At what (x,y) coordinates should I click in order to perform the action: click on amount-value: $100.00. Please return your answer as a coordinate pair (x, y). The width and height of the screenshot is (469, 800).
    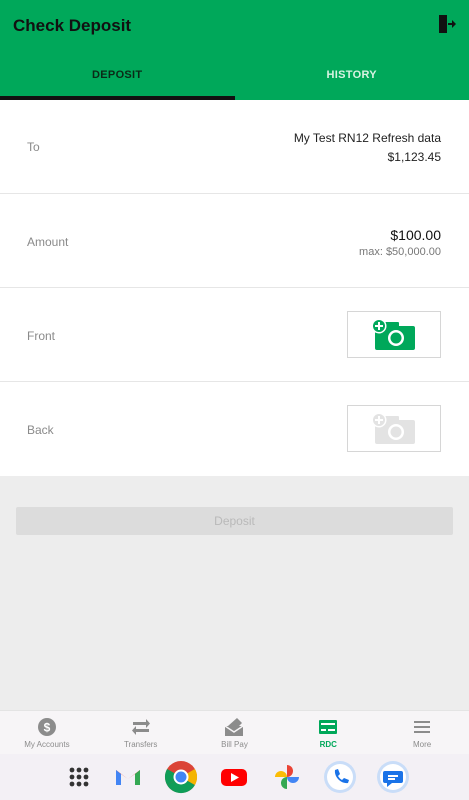
    Looking at the image, I should click on (415, 235).